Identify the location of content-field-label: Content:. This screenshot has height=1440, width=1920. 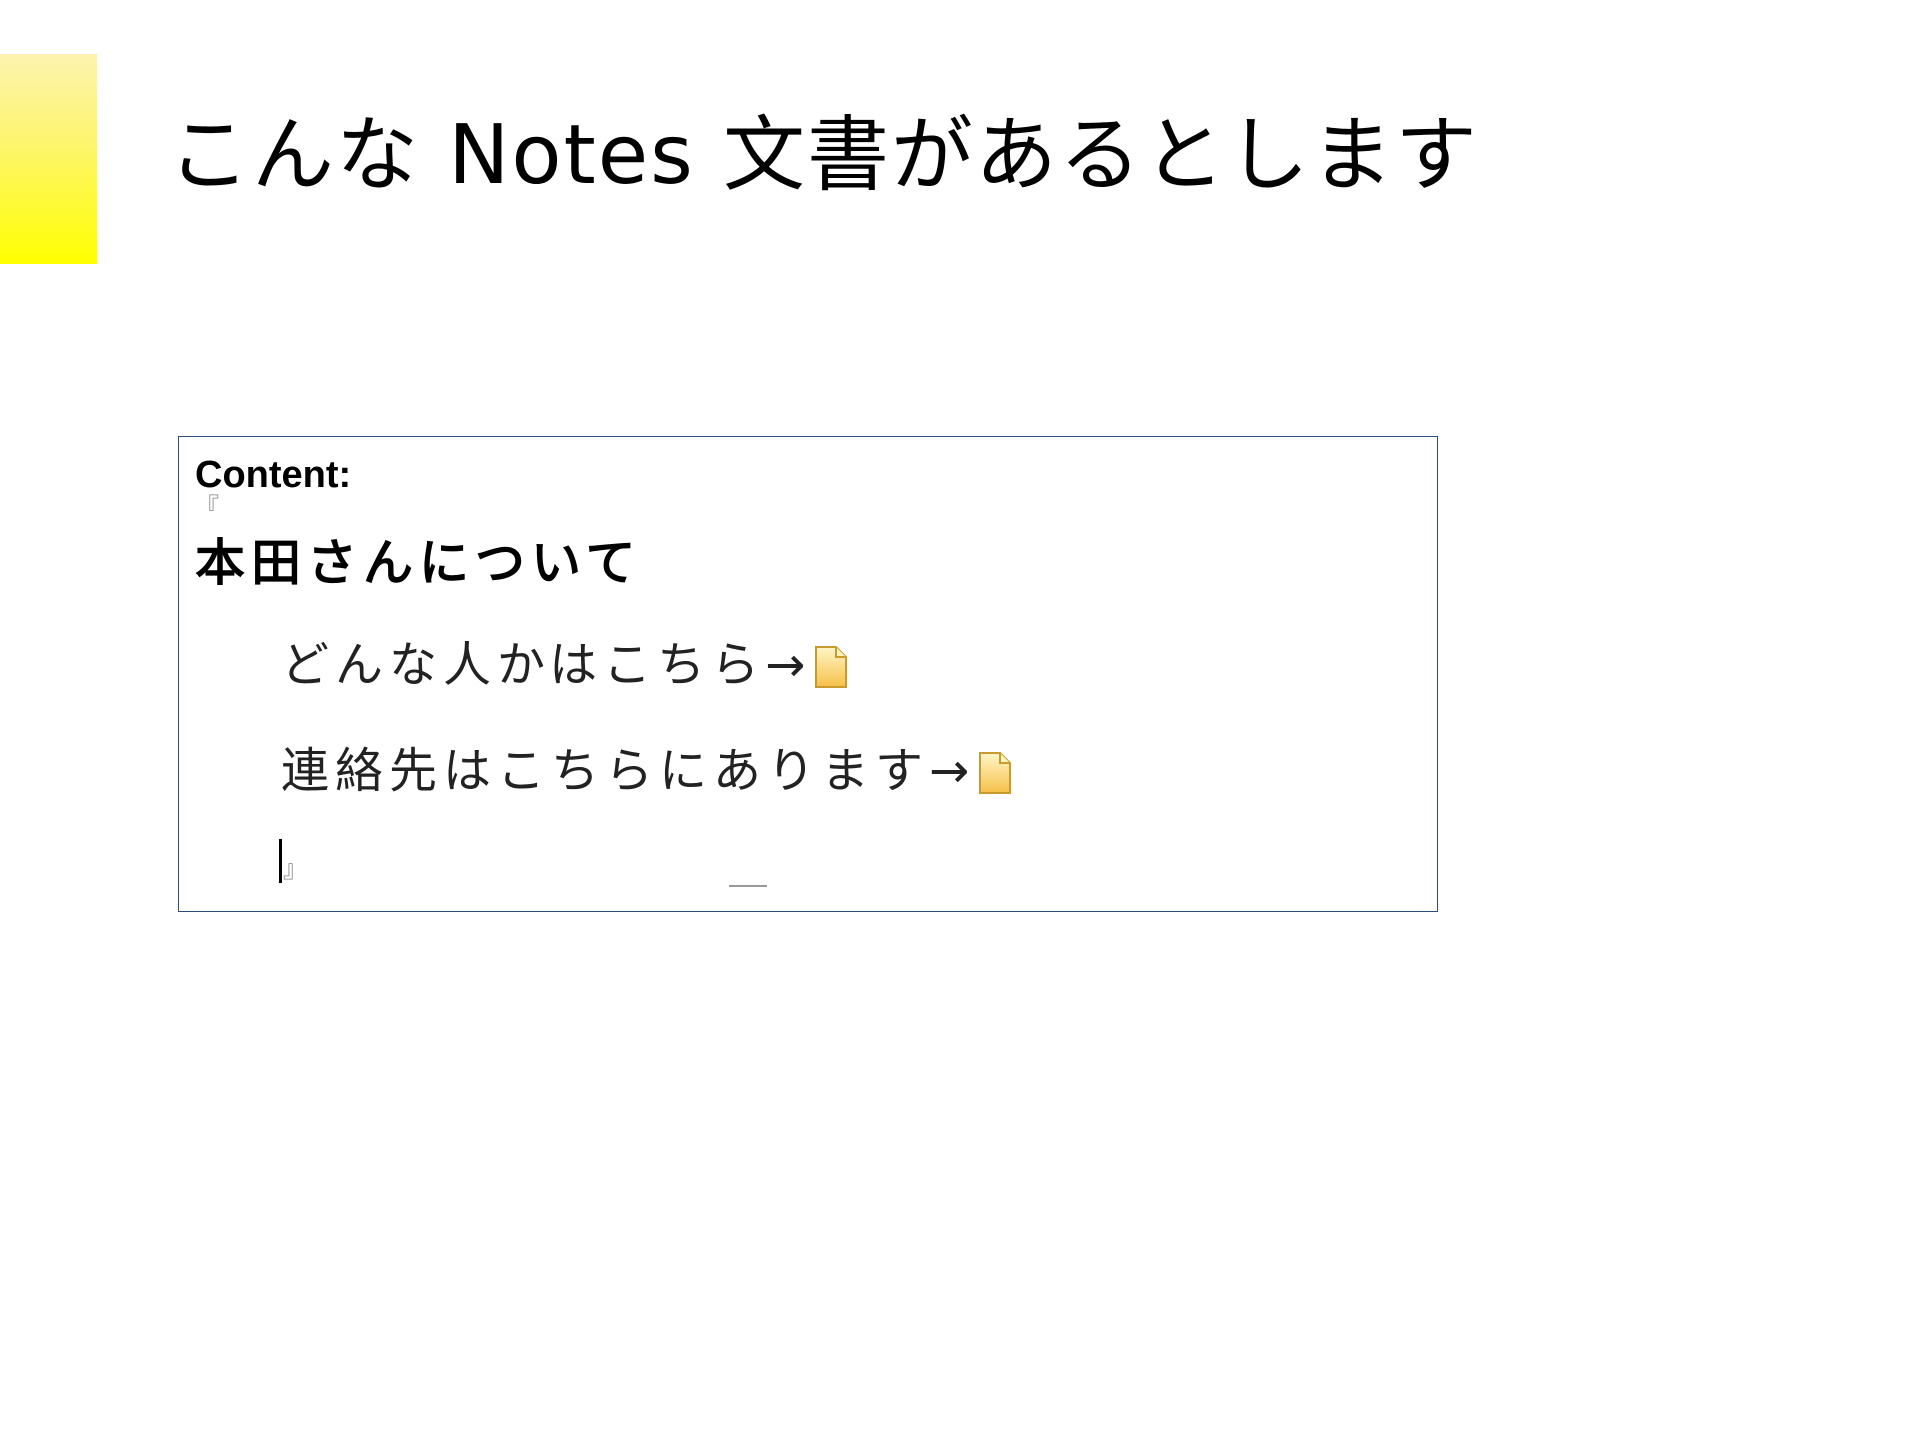
(273, 475).